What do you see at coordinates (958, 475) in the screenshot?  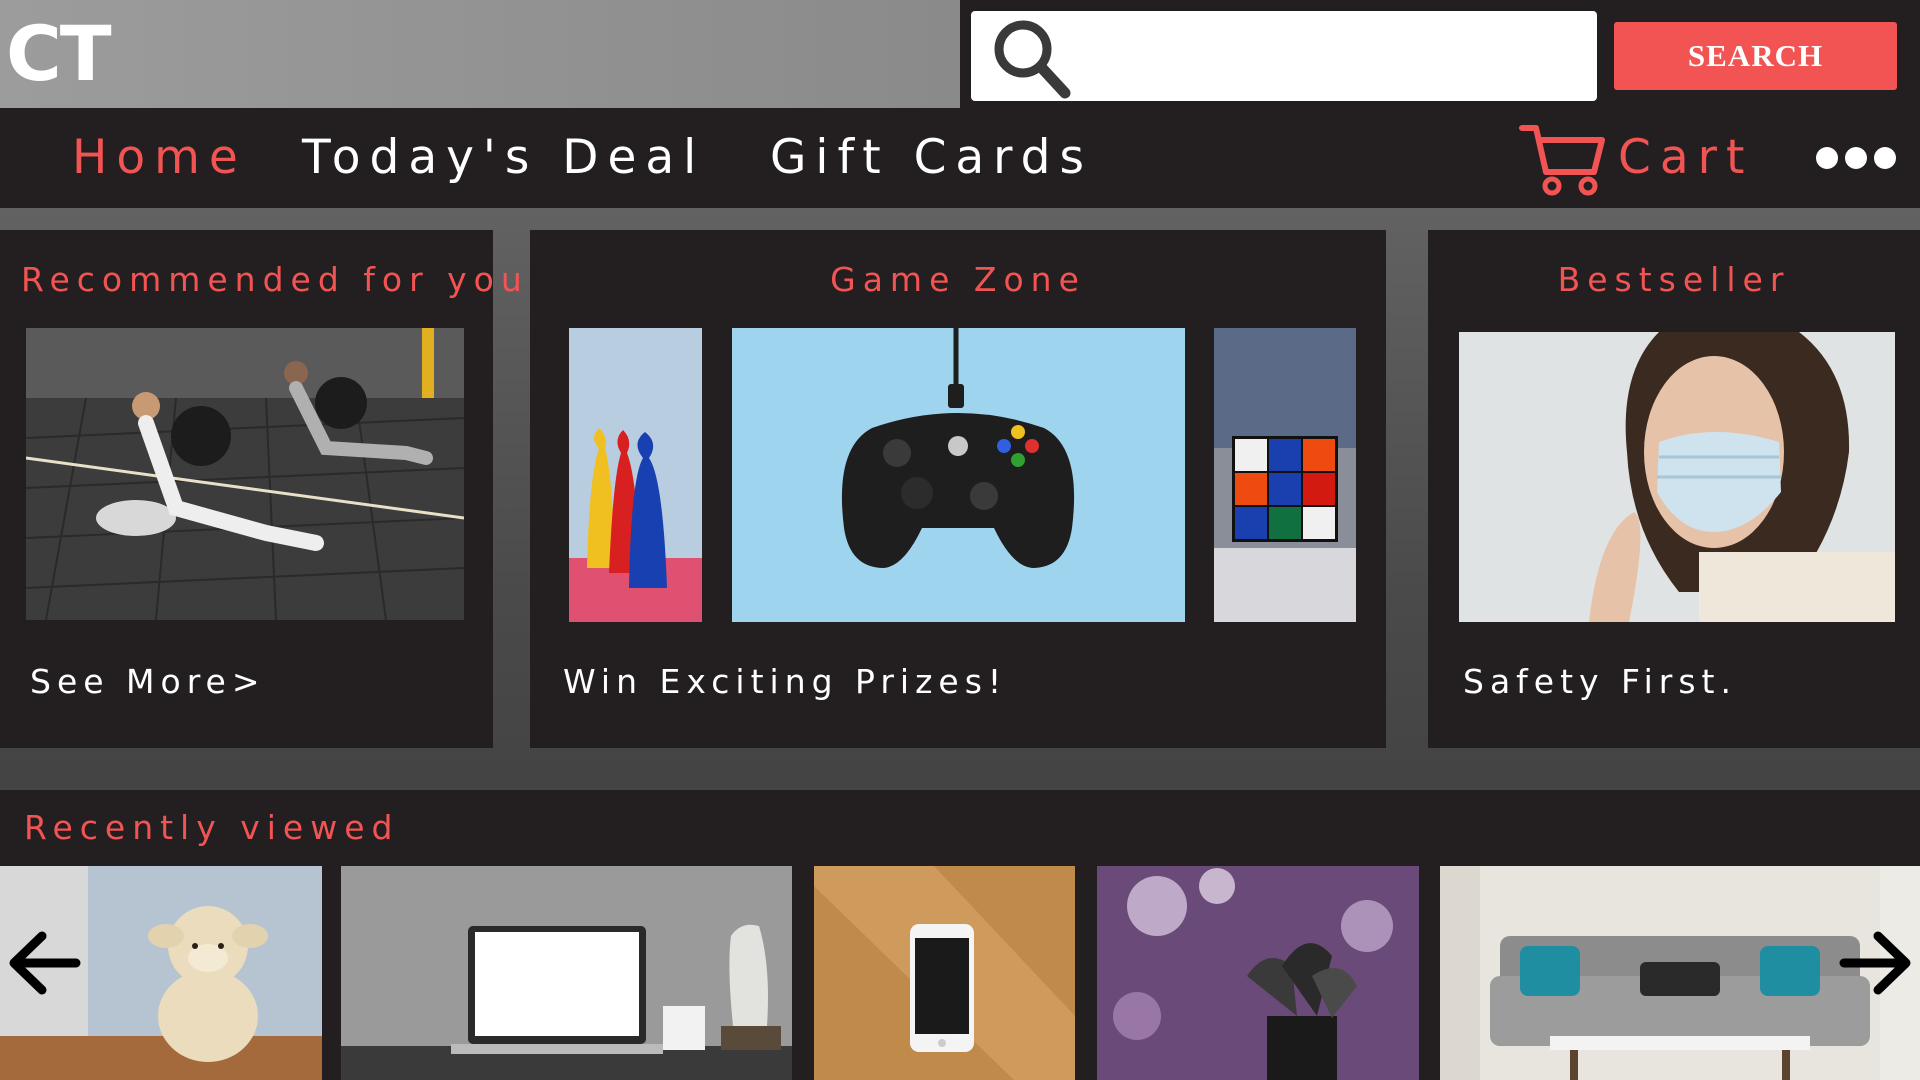 I see `game-controller-photo` at bounding box center [958, 475].